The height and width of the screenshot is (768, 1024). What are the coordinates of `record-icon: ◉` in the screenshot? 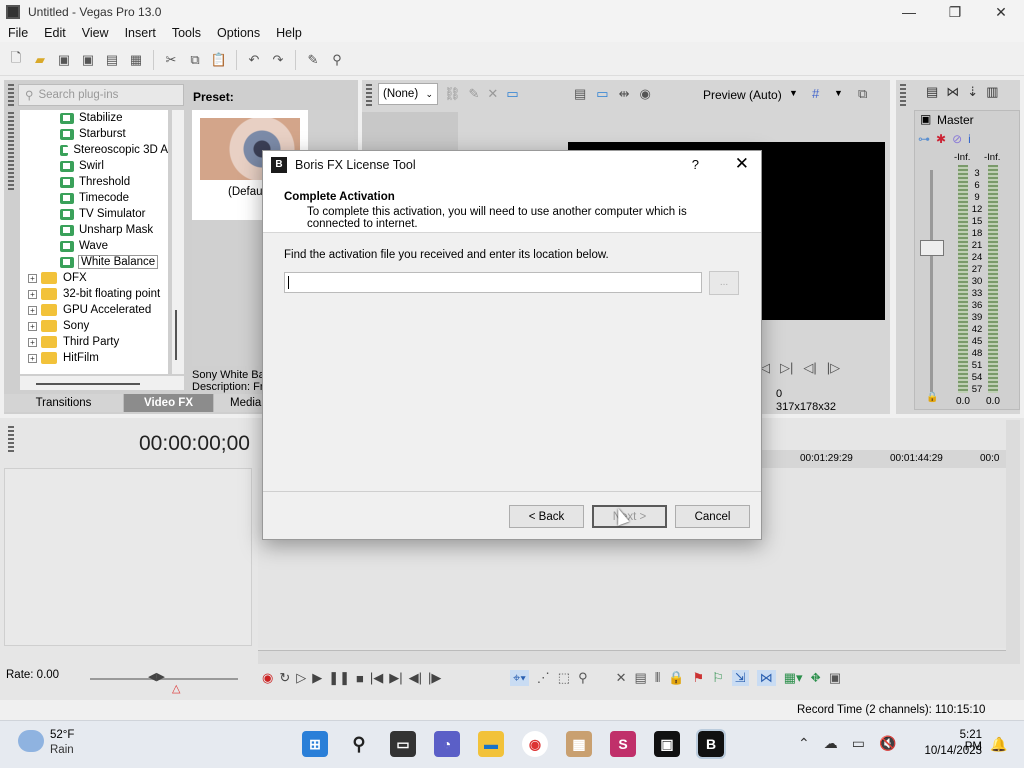 It's located at (267, 678).